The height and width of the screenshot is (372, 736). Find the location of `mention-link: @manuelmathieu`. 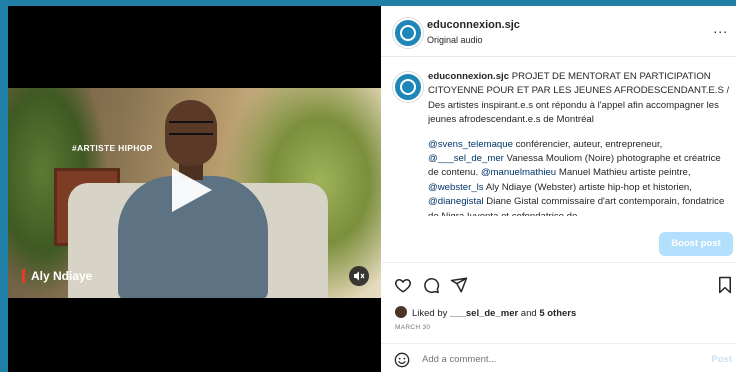

mention-link: @manuelmathieu is located at coordinates (518, 172).